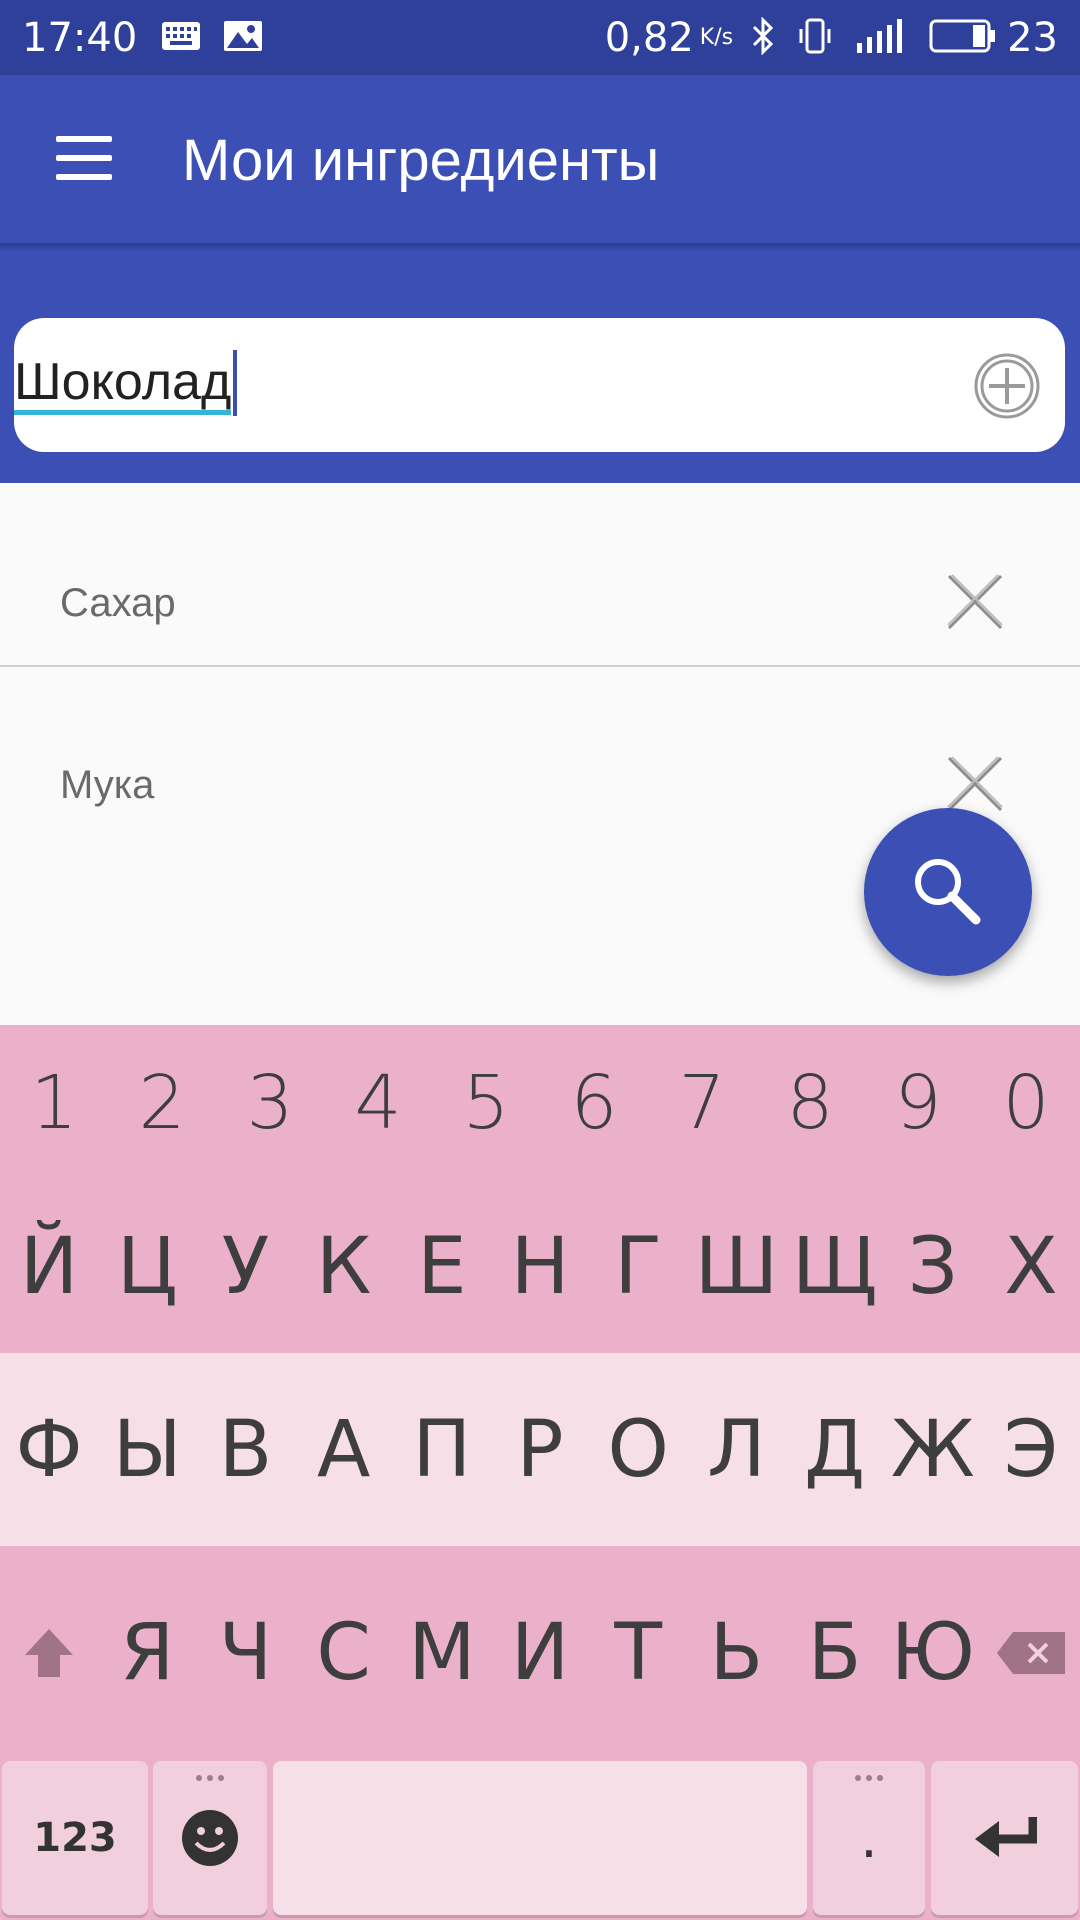  What do you see at coordinates (736, 1449) in the screenshot?
I see `key-r2-7: Л` at bounding box center [736, 1449].